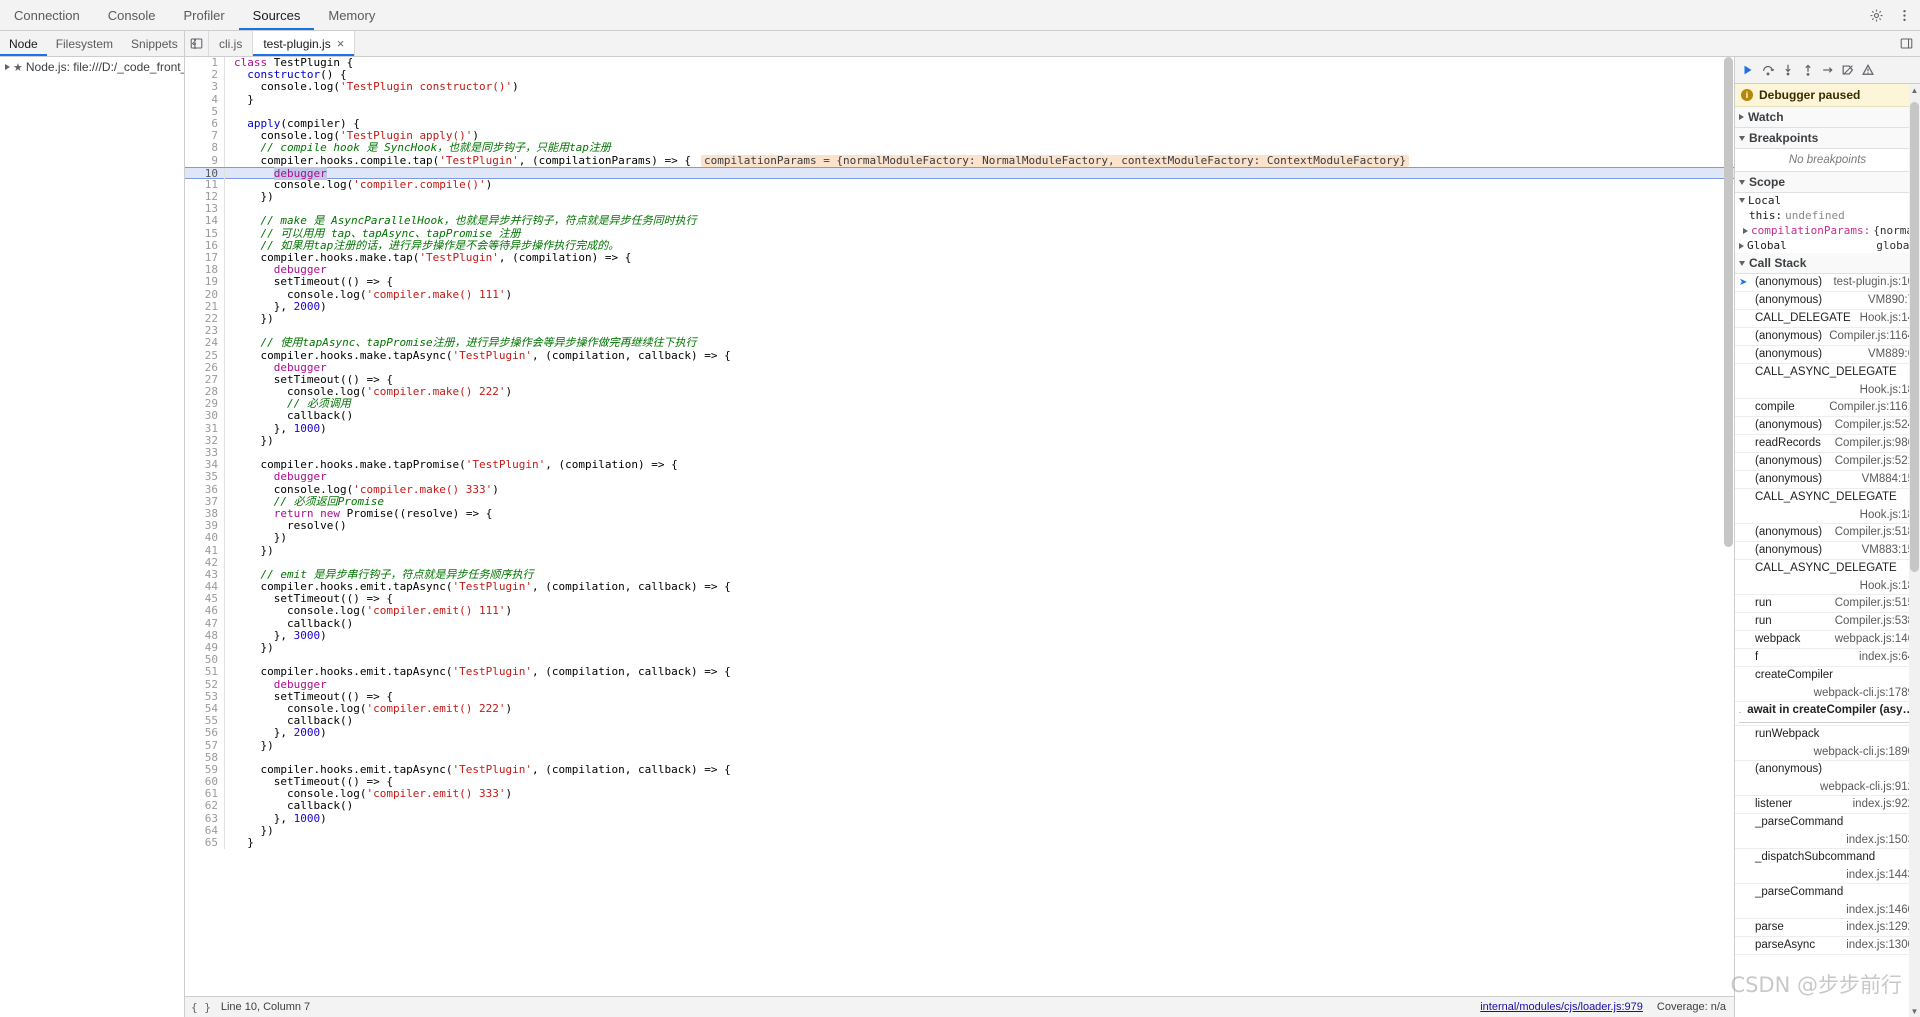  I want to click on frame-location: index.js:64, so click(1886, 657).